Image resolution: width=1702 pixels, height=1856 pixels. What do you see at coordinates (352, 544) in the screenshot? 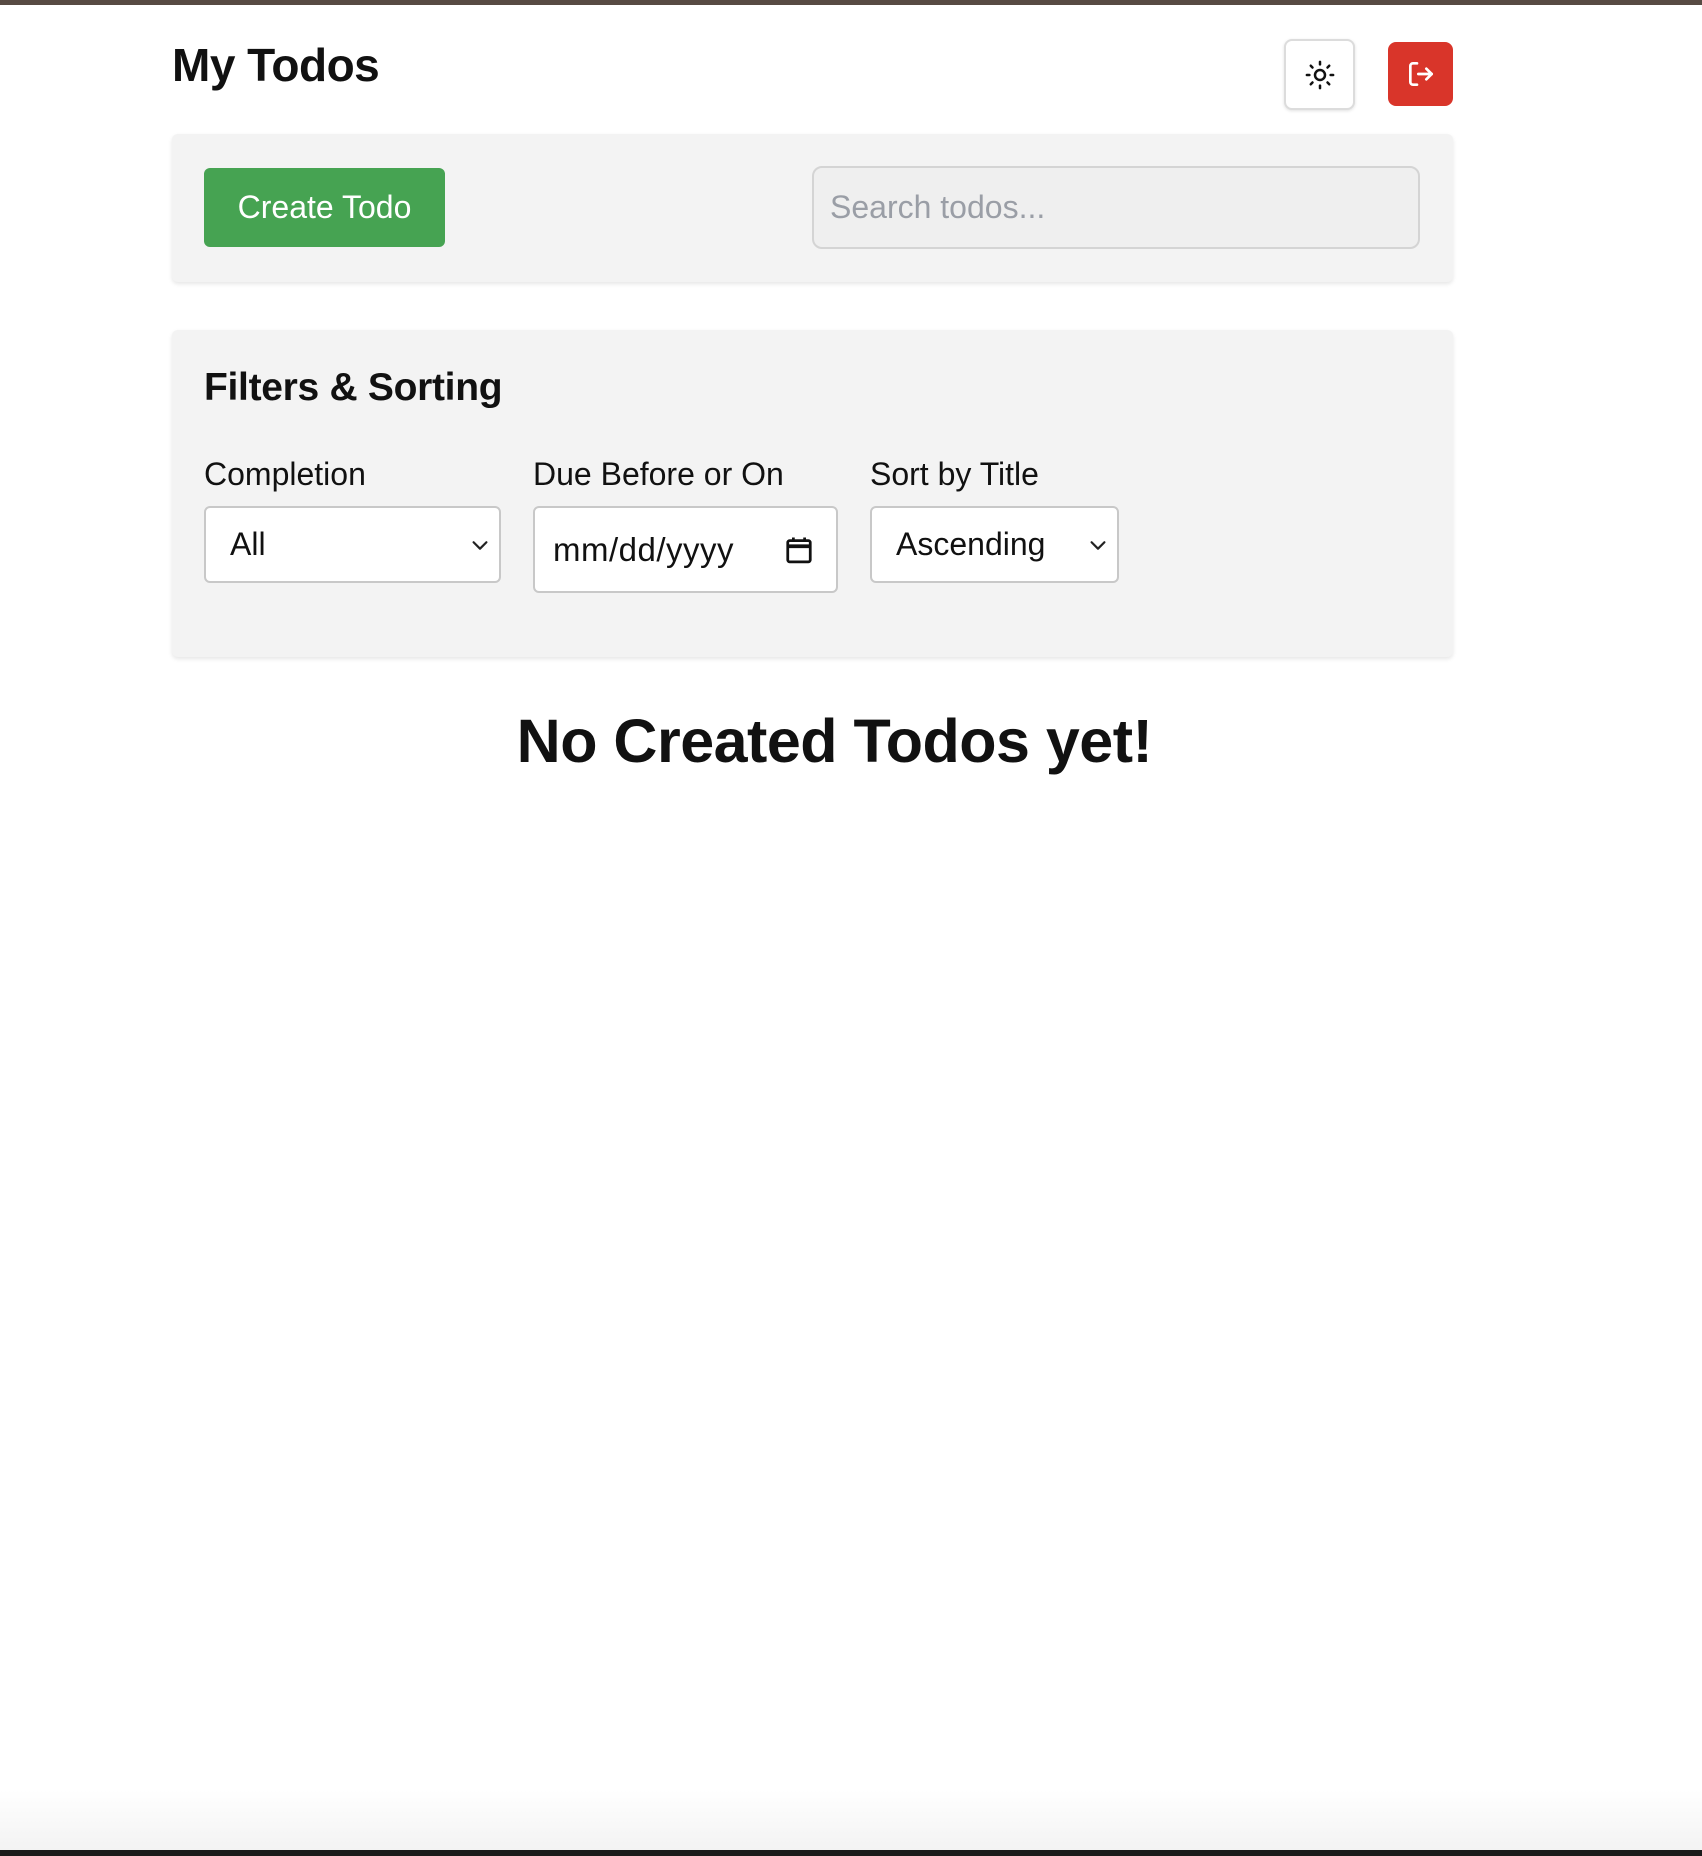
I see `completion-select: All` at bounding box center [352, 544].